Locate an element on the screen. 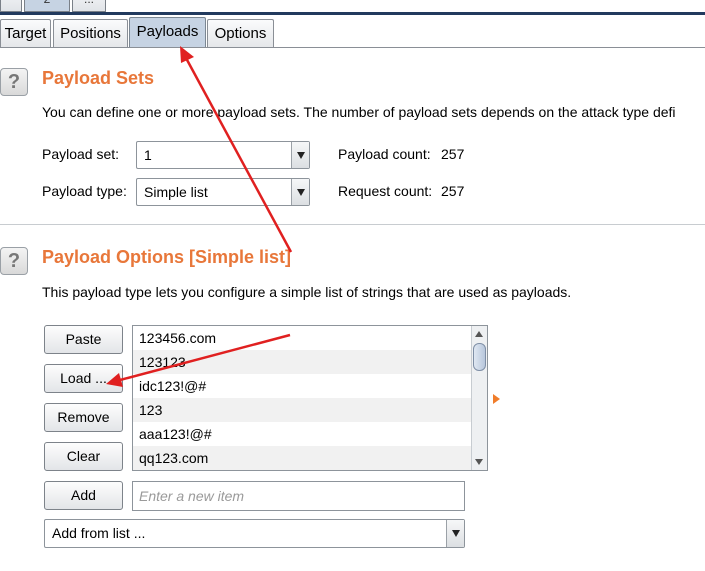 The width and height of the screenshot is (705, 571). section-divider is located at coordinates (352, 224).